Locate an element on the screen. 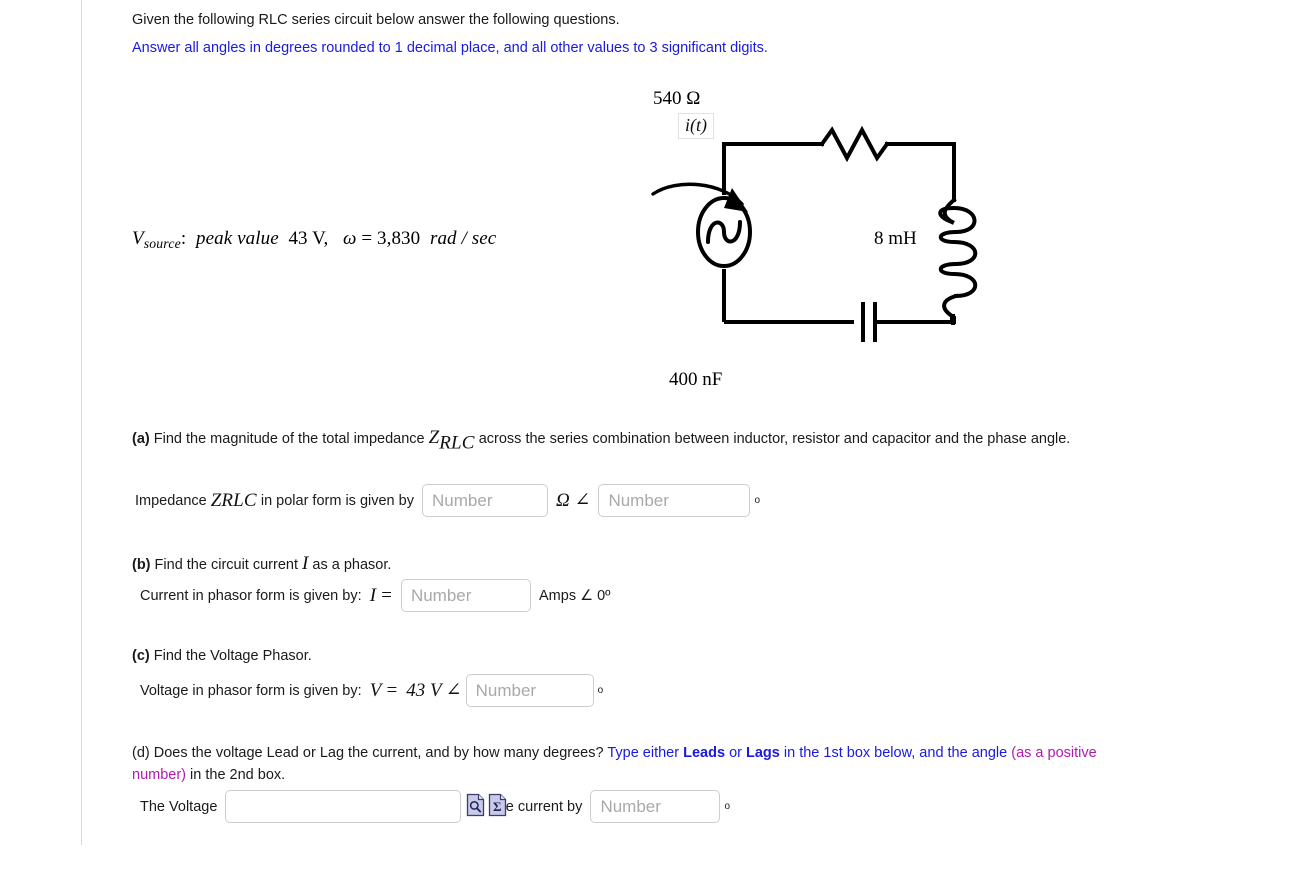 The width and height of the screenshot is (1316, 872). question-d-seg4: or is located at coordinates (735, 753).